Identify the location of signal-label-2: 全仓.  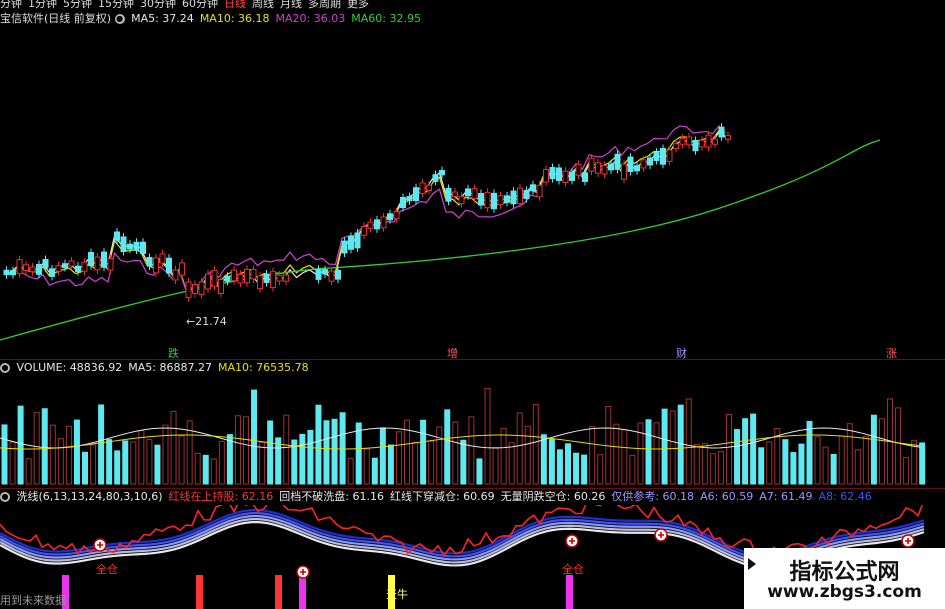
(573, 569).